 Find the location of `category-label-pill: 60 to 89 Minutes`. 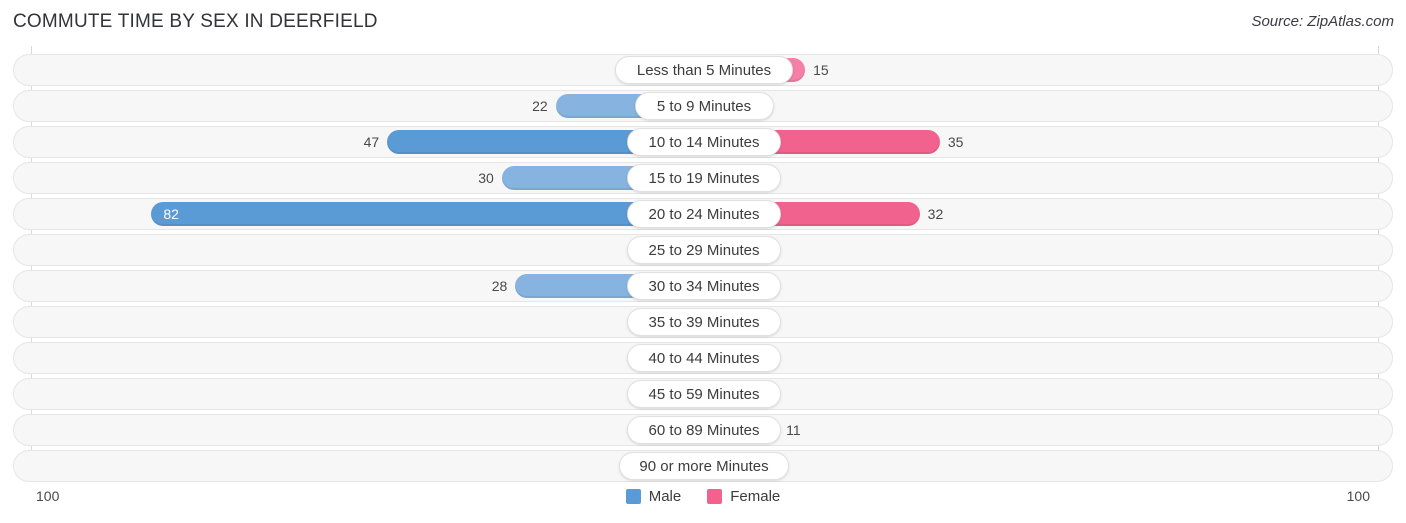

category-label-pill: 60 to 89 Minutes is located at coordinates (704, 430).